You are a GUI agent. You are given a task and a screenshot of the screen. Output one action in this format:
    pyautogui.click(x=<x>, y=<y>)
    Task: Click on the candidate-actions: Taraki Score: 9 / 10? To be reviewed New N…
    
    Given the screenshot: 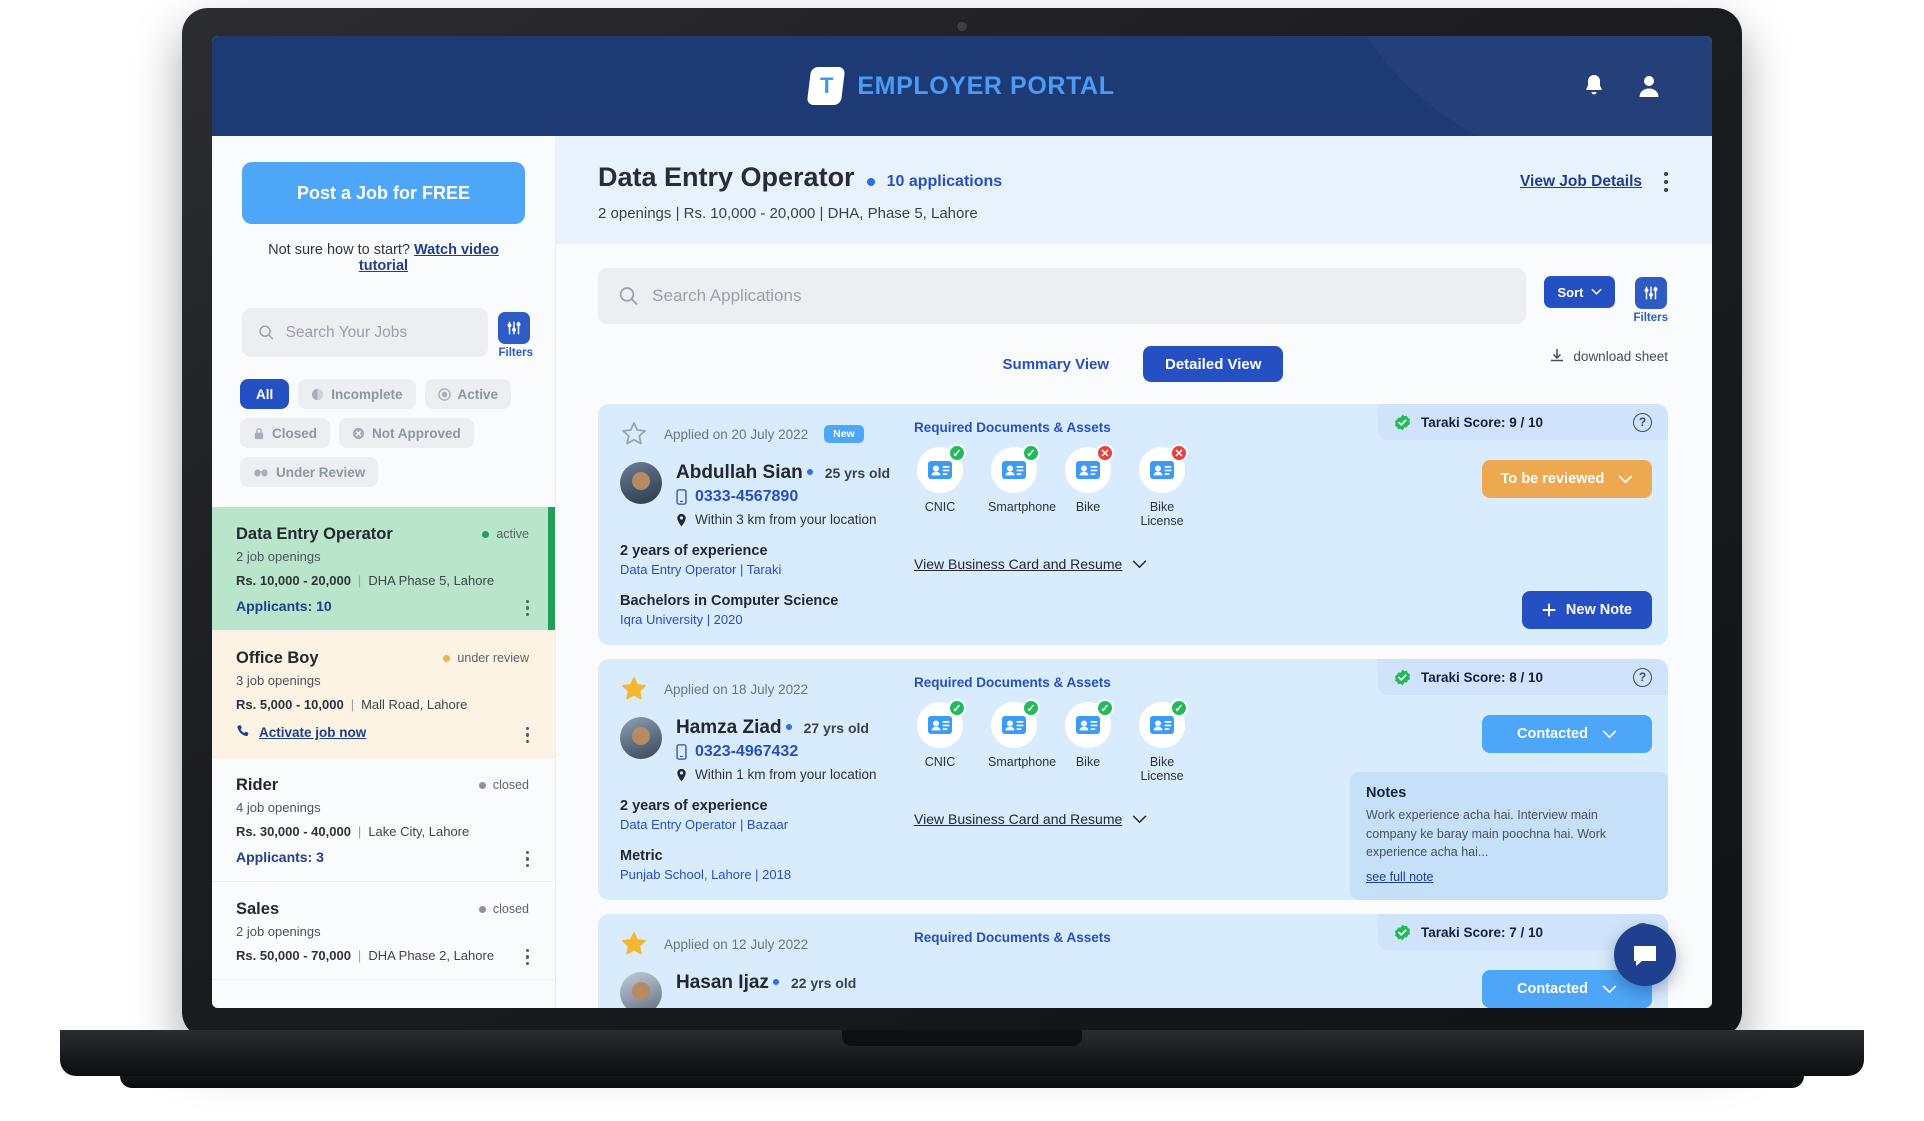 What is the action you would take?
    pyautogui.click(x=1503, y=516)
    